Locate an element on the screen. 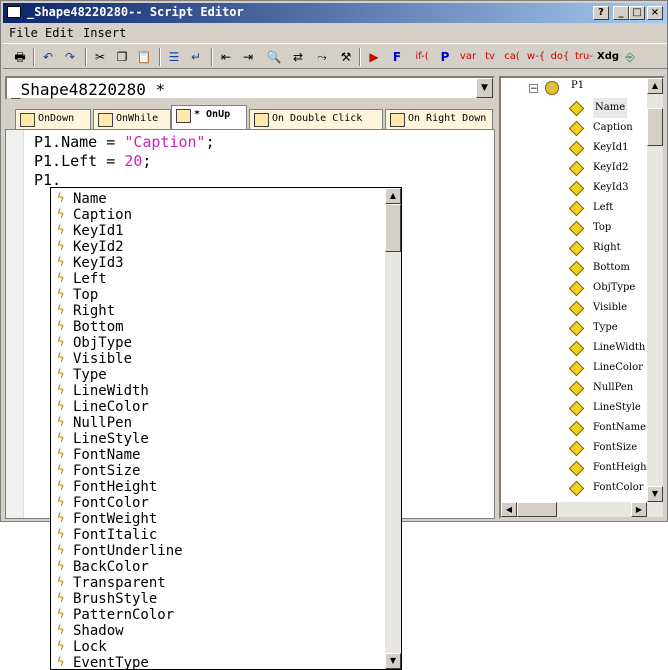  line-gutter is located at coordinates (15, 324).